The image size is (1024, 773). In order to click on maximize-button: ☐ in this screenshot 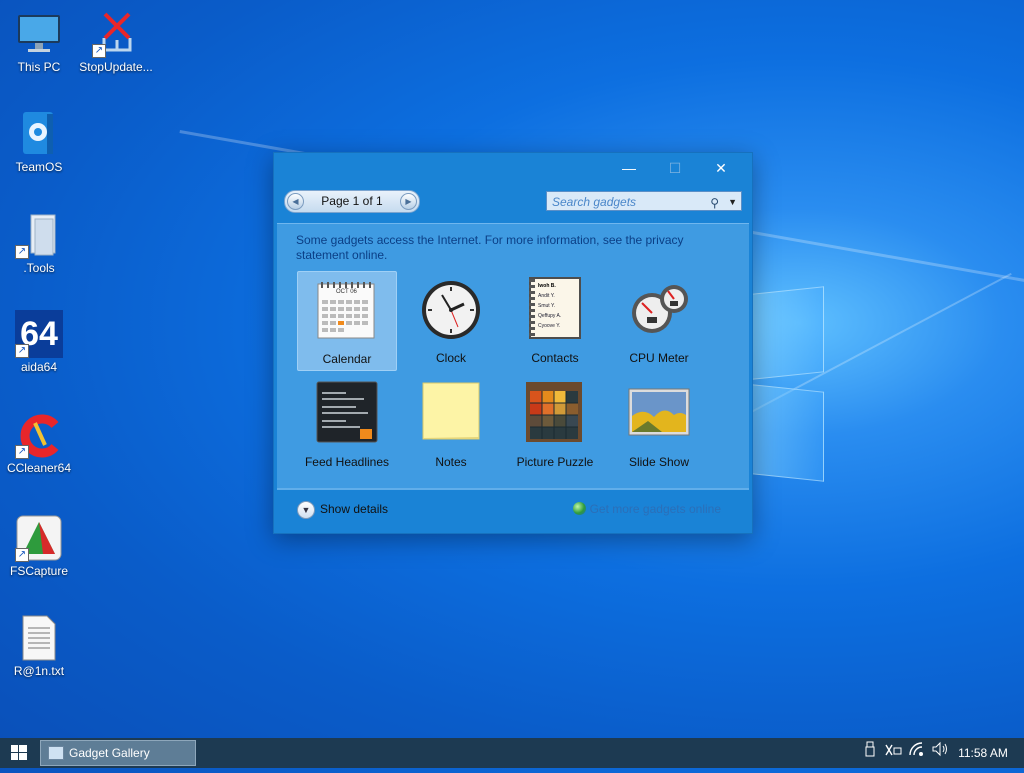, I will do `click(675, 168)`.